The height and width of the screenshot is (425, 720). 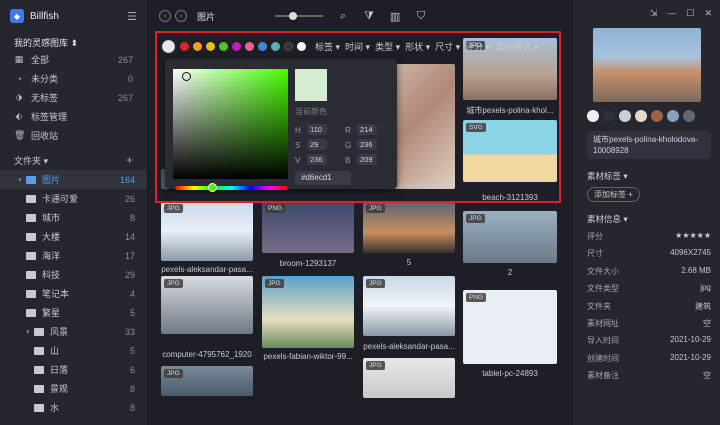 What do you see at coordinates (317, 144) in the screenshot?
I see `s-input: 29` at bounding box center [317, 144].